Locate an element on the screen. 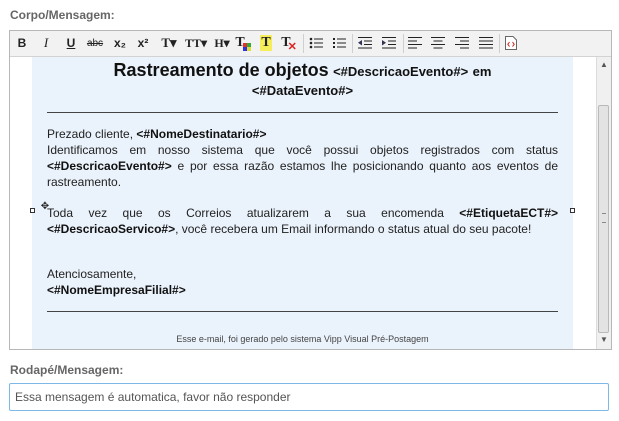 This screenshot has height=421, width=619. heading-icon: H▾ is located at coordinates (222, 43).